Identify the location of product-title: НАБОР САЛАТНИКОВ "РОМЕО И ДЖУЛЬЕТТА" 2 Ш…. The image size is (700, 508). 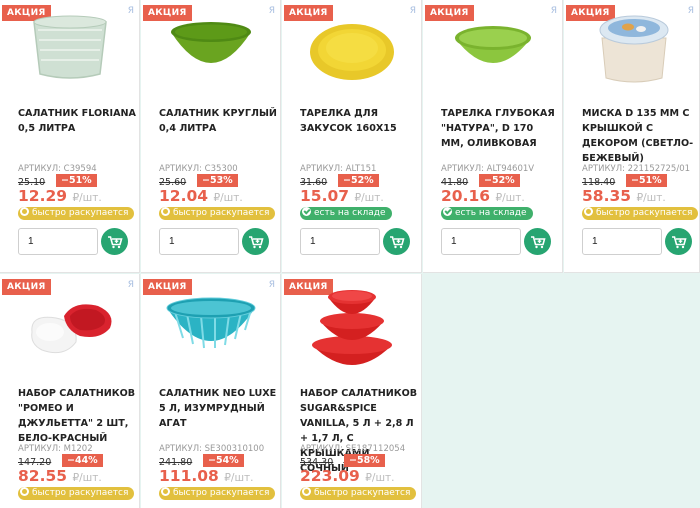
(77, 416).